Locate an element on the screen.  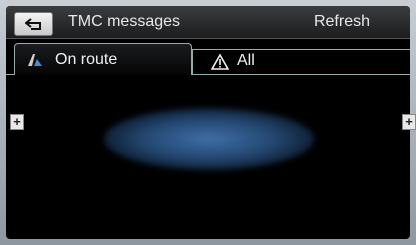
warning-triangle-icon is located at coordinates (220, 62).